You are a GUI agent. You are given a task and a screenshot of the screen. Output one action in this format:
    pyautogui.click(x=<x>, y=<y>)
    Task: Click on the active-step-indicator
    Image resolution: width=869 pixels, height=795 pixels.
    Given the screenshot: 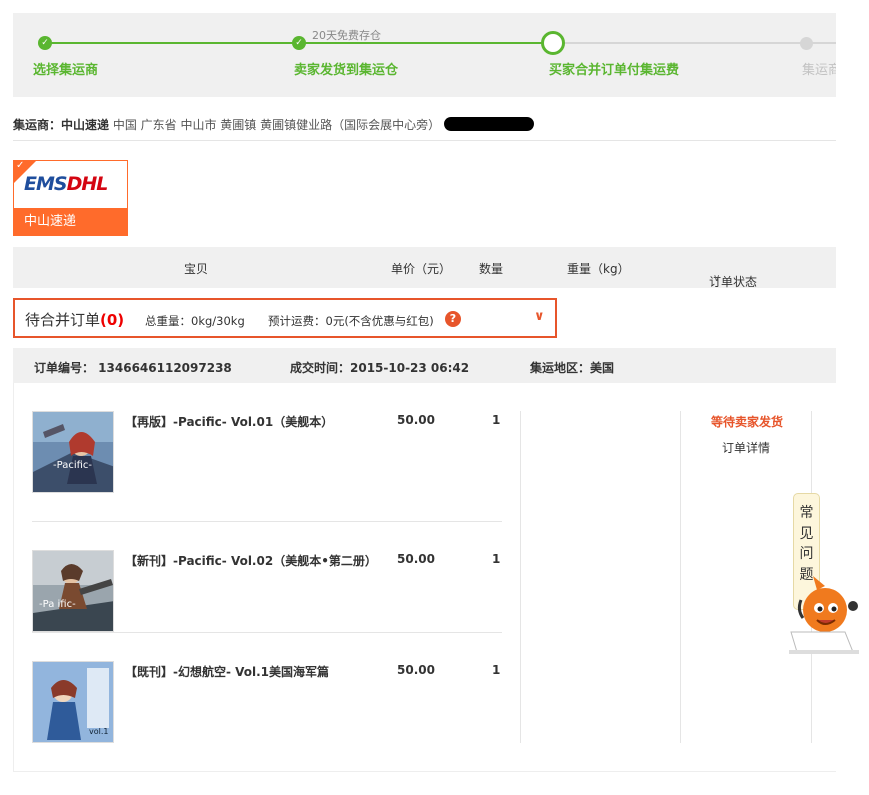 What is the action you would take?
    pyautogui.click(x=553, y=43)
    